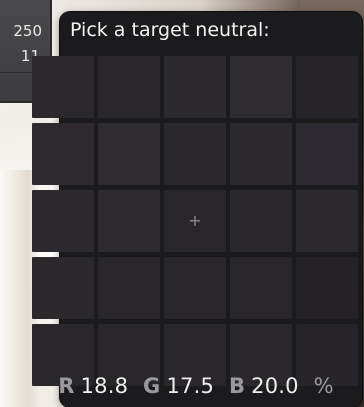 The height and width of the screenshot is (407, 364). What do you see at coordinates (237, 386) in the screenshot?
I see `b-label: B` at bounding box center [237, 386].